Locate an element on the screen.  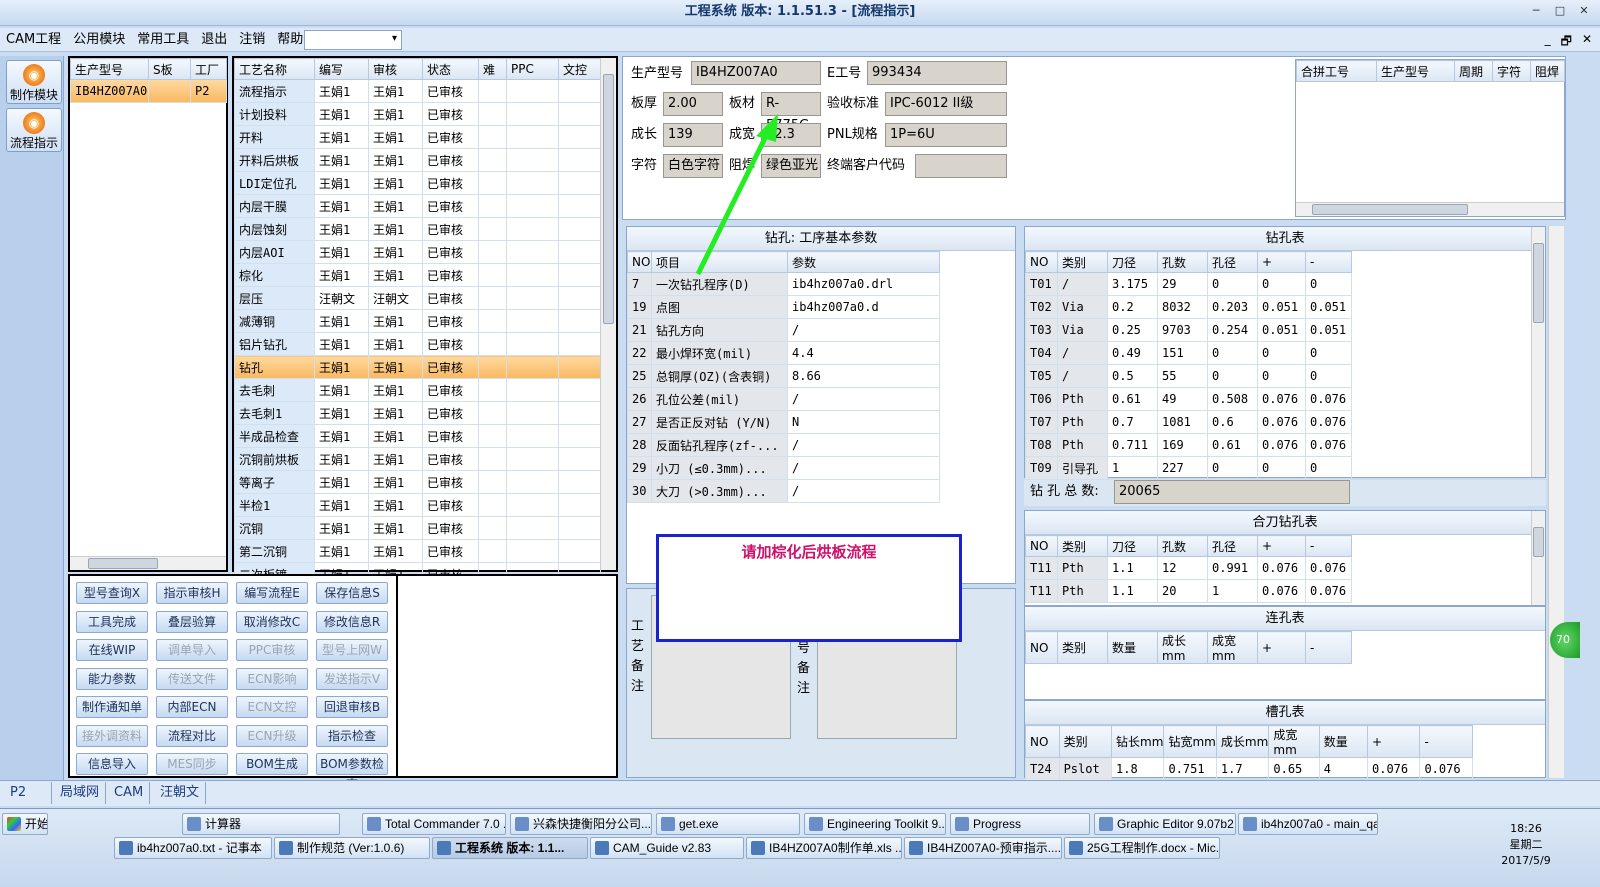
combo-row: T11 Pth 1.1 12 0.991 0.076 0.076 is located at coordinates (1188, 568).